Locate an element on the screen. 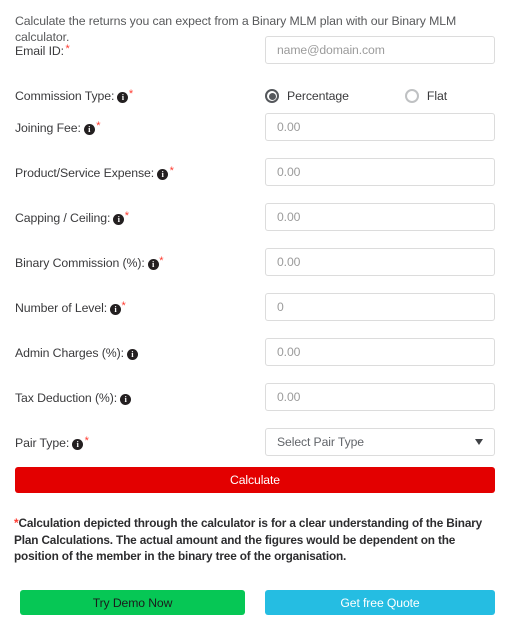  label-product-service-expense: Product/Service Expense: i * is located at coordinates (94, 173).